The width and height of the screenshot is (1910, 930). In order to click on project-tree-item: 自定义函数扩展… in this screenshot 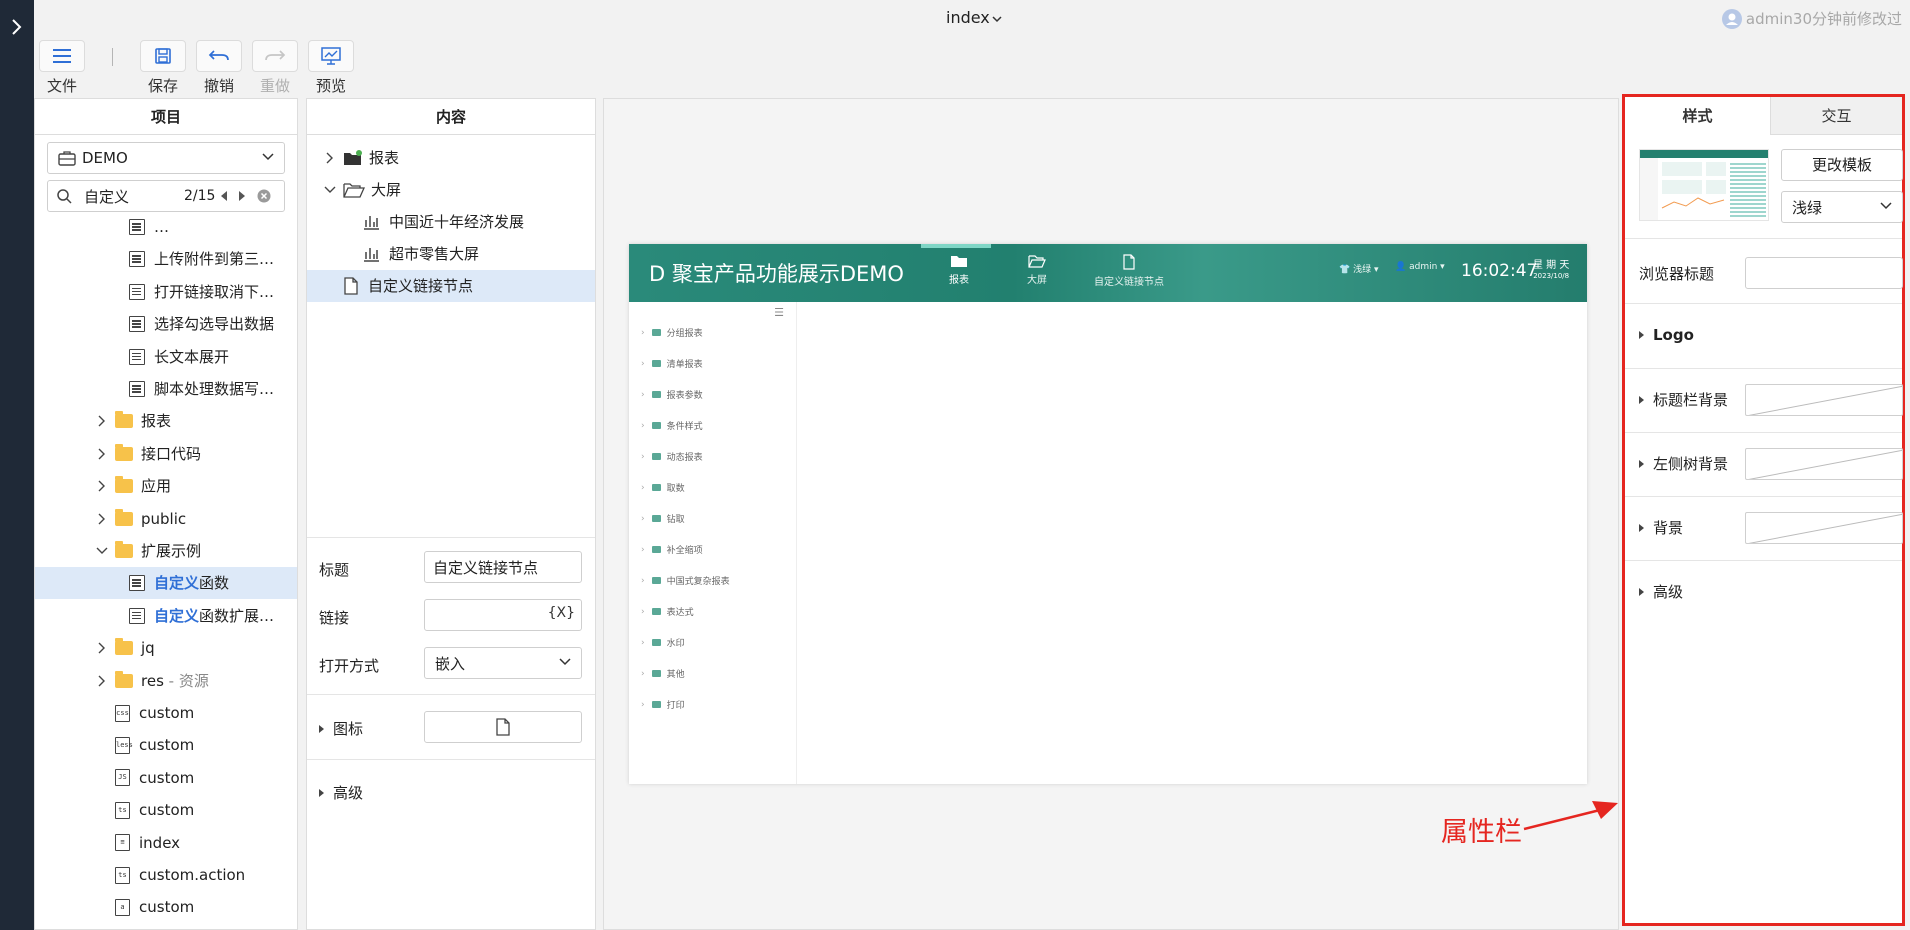, I will do `click(166, 616)`.